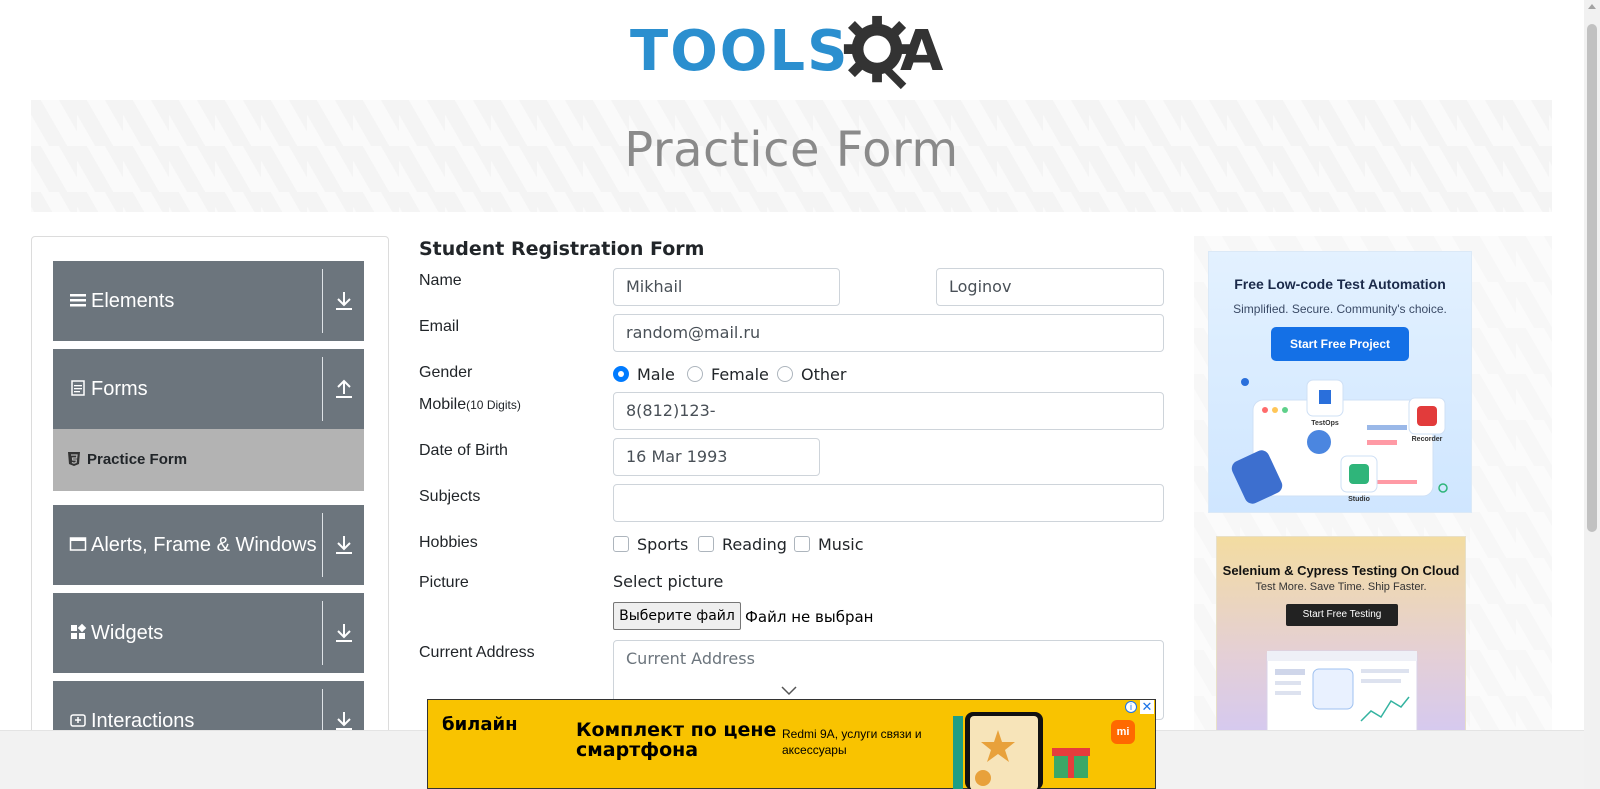  What do you see at coordinates (1427, 439) in the screenshot?
I see `ad-label-recorder: Recorder` at bounding box center [1427, 439].